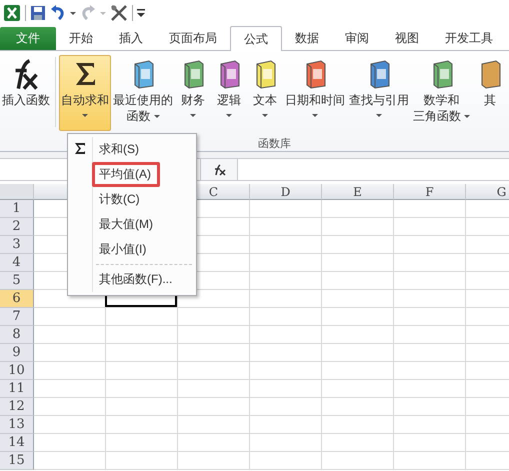 This screenshot has width=509, height=471. I want to click on ribbon-button: 插入函数, so click(26, 93).